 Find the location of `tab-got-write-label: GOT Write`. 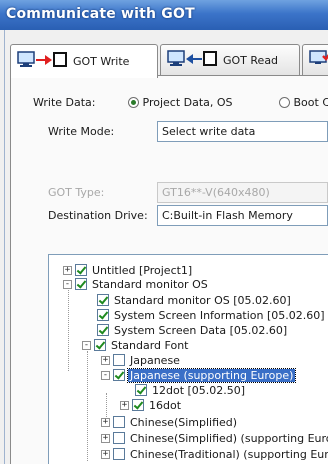

tab-got-write-label: GOT Write is located at coordinates (101, 61).